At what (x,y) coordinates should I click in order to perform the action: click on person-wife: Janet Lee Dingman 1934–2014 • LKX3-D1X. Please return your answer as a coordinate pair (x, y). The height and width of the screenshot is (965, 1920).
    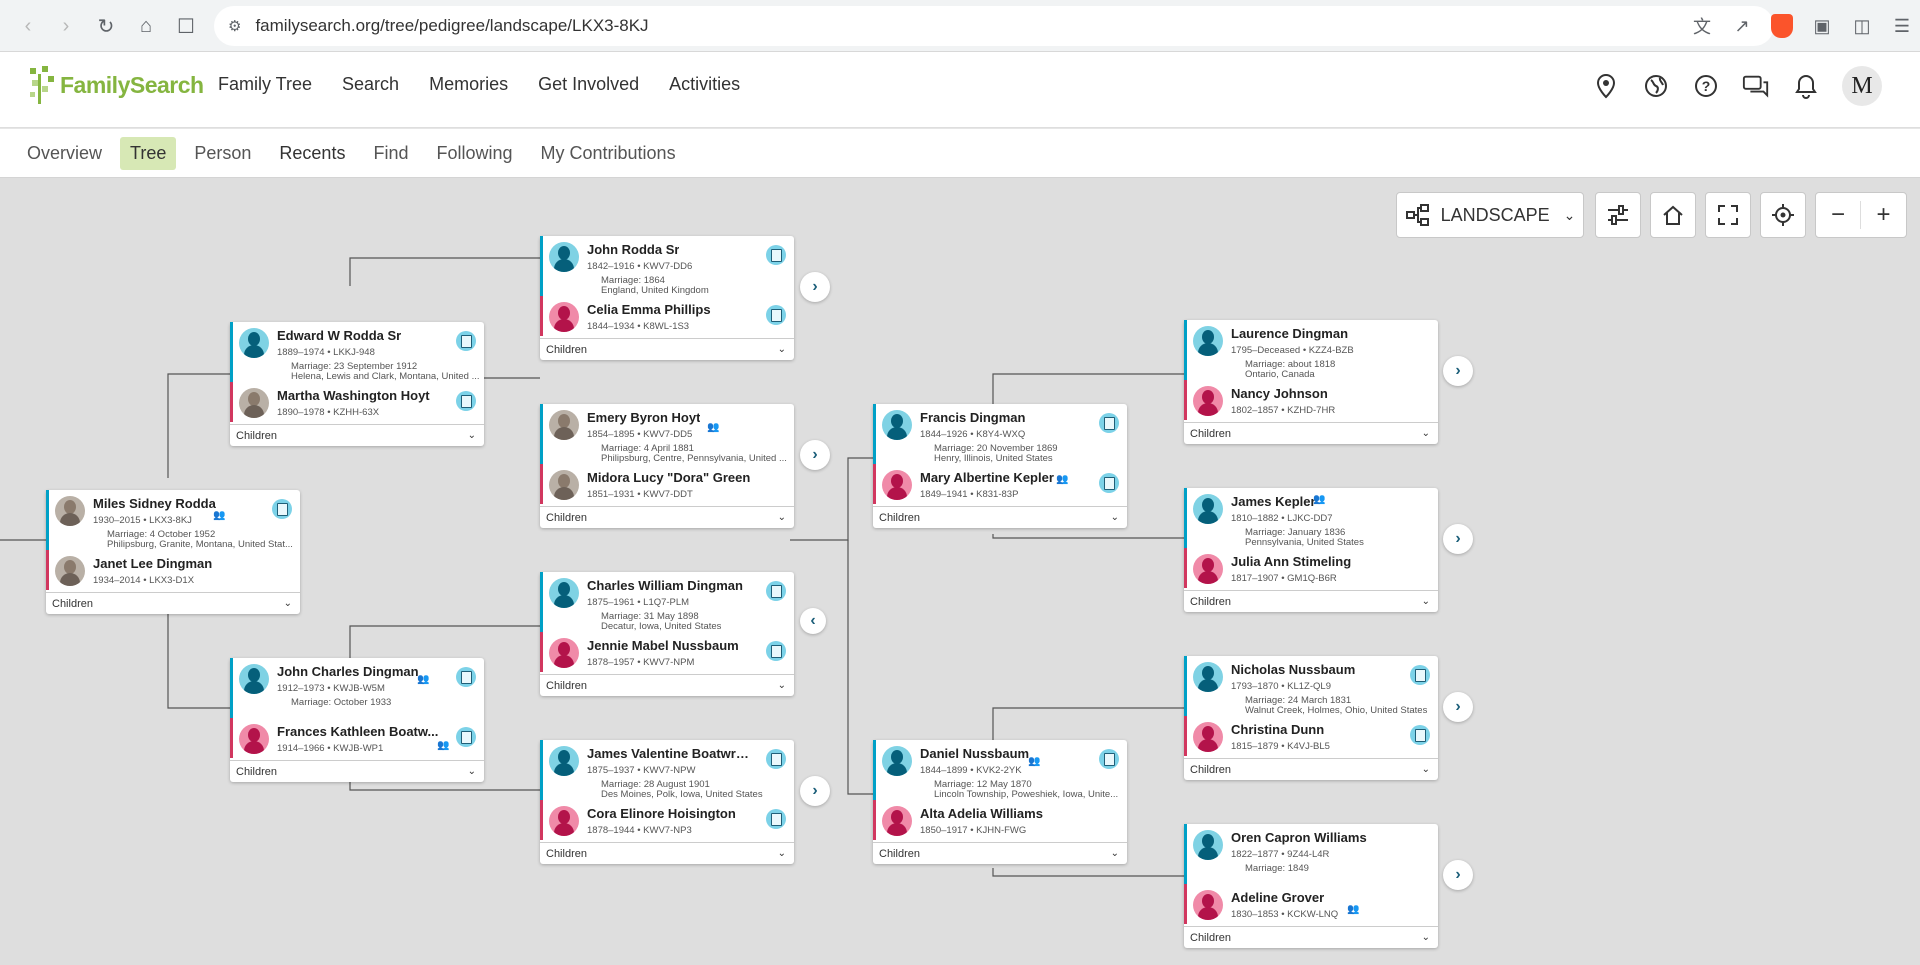
    Looking at the image, I should click on (173, 570).